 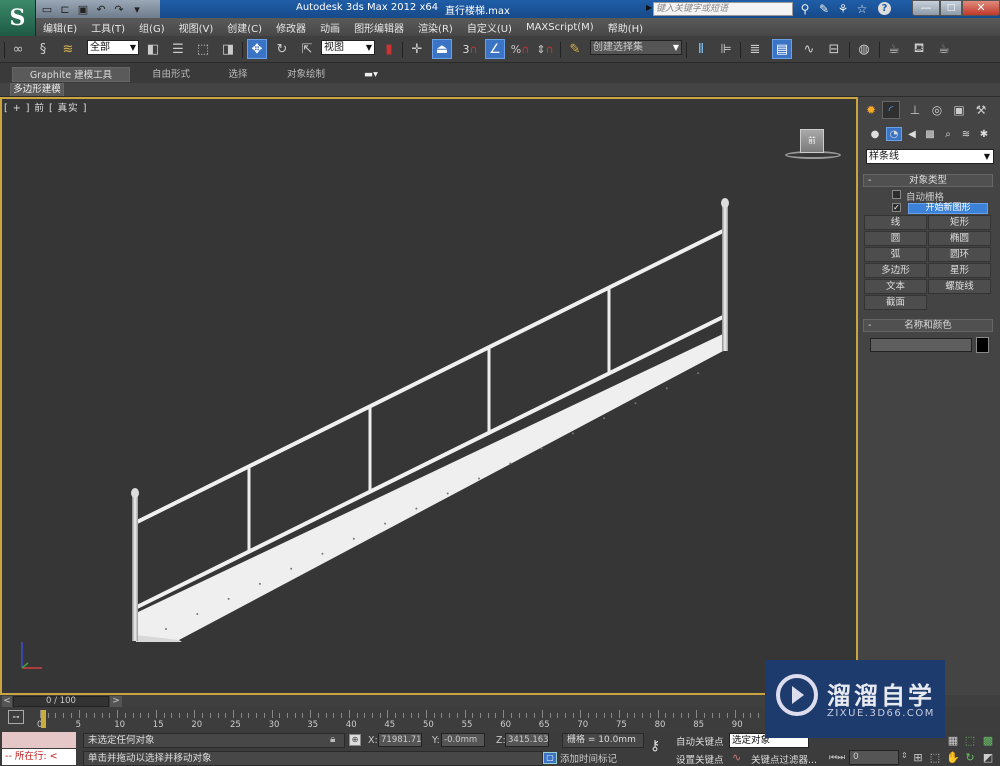 I want to click on maxscript-listener-input: -- 所在行: <, so click(x=39, y=757).